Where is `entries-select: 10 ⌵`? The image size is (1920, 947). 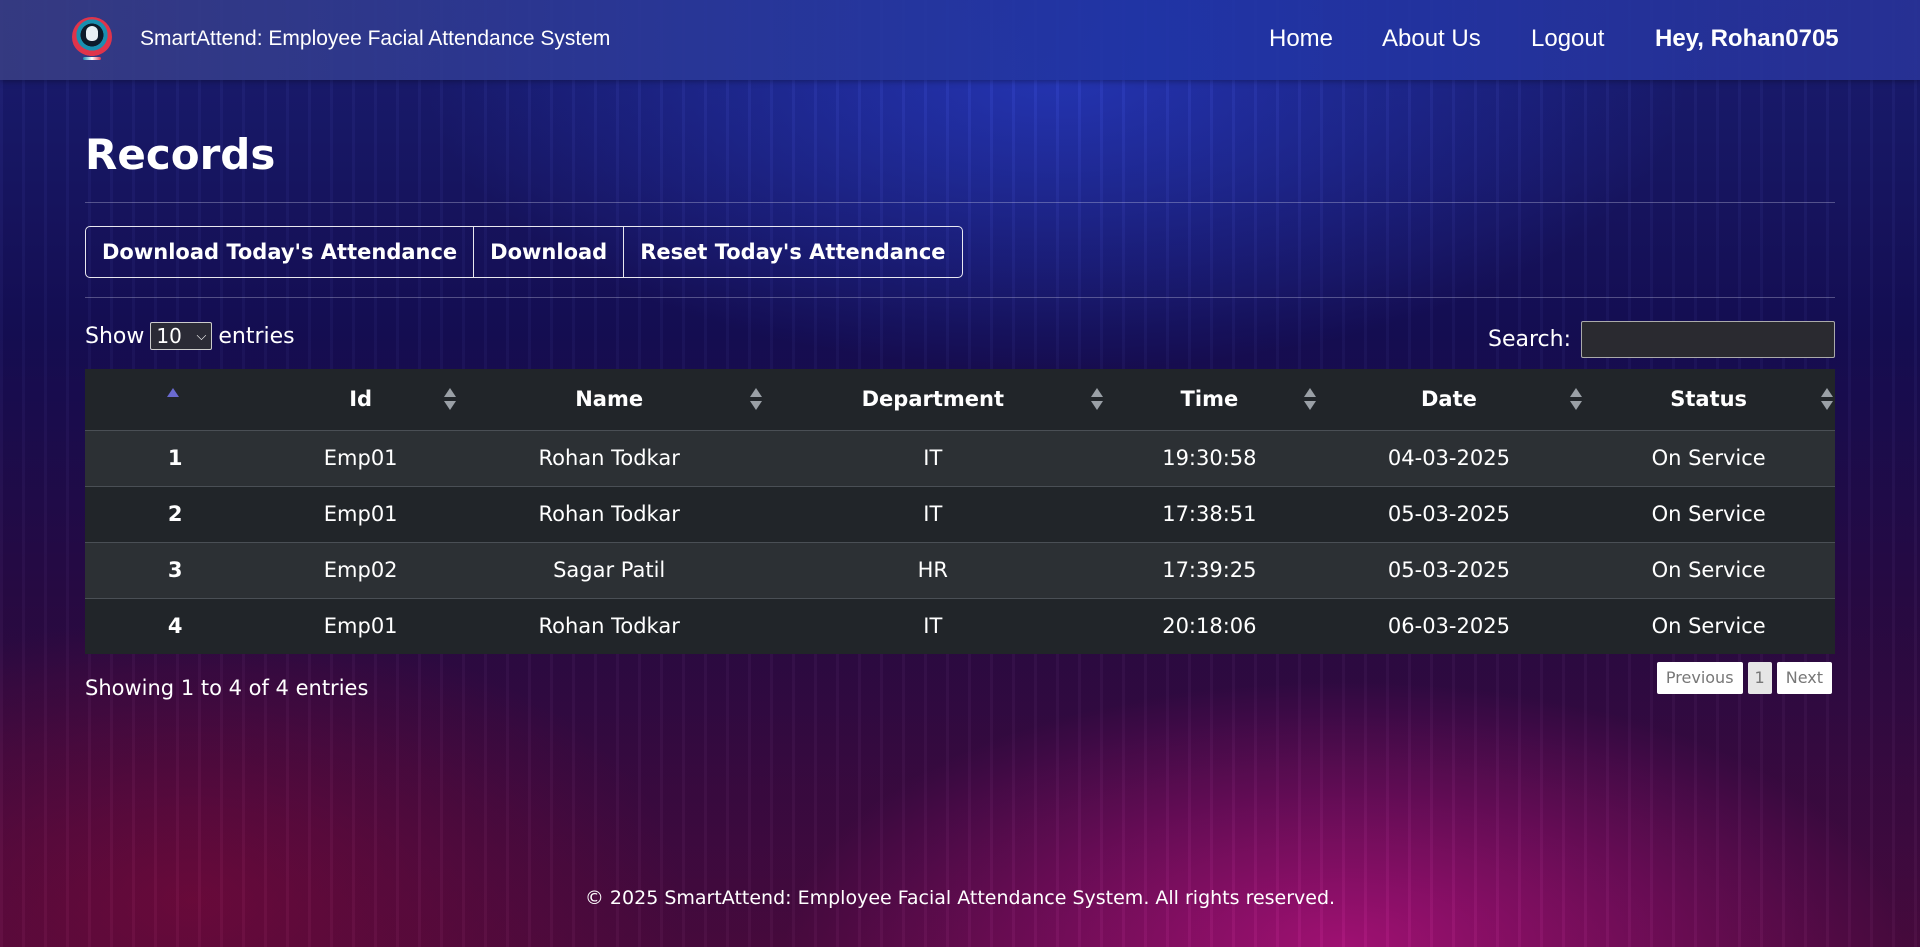
entries-select: 10 ⌵ is located at coordinates (181, 336).